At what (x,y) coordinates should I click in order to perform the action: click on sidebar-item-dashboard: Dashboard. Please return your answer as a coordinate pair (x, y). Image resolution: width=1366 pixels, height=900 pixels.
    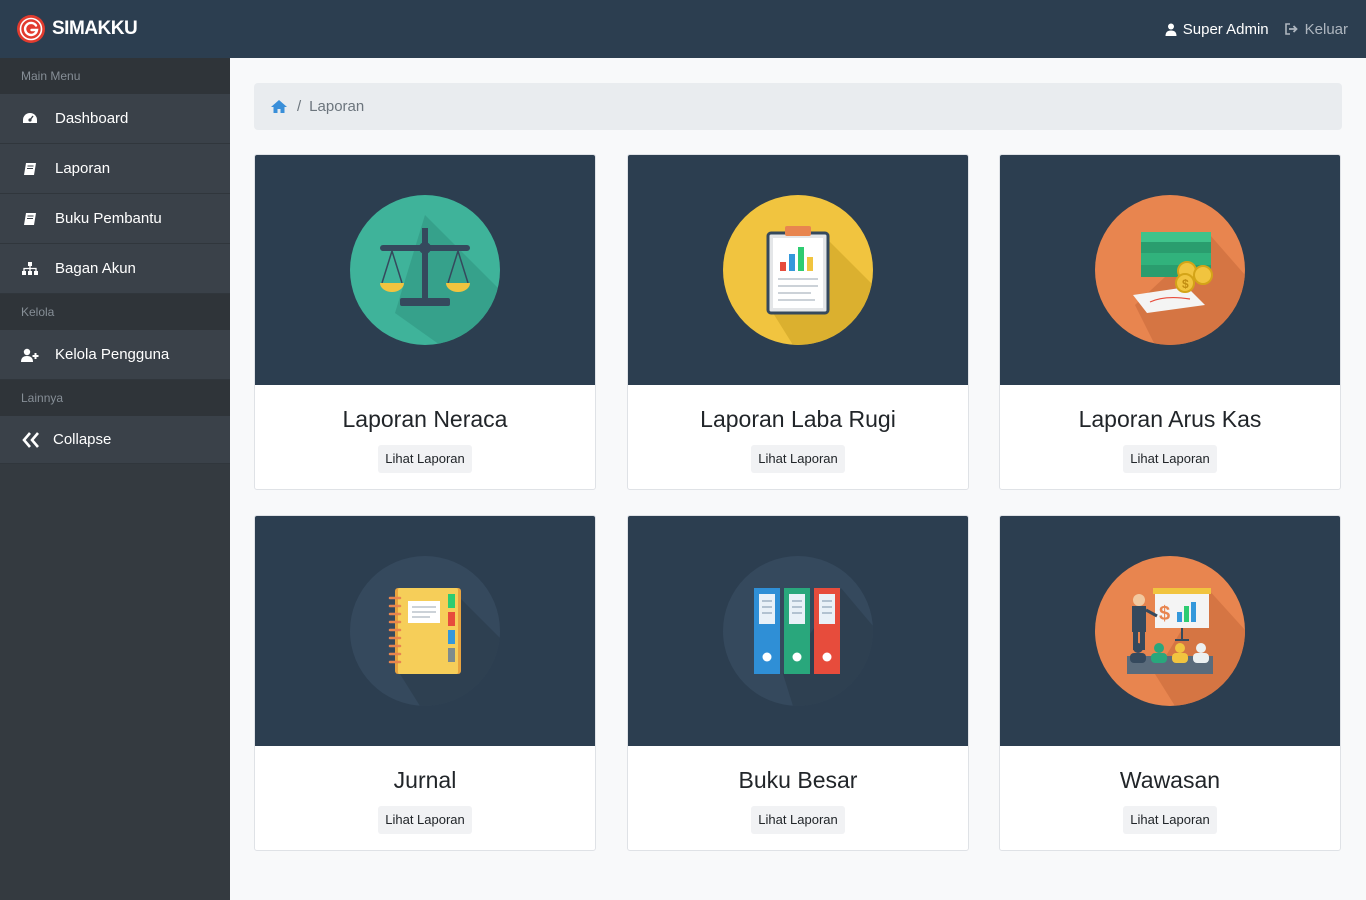
    Looking at the image, I should click on (115, 119).